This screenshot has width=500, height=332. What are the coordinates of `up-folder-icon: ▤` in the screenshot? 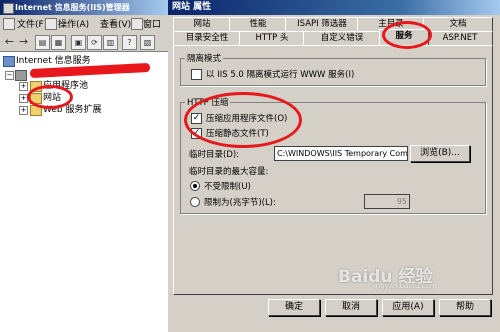 It's located at (42, 42).